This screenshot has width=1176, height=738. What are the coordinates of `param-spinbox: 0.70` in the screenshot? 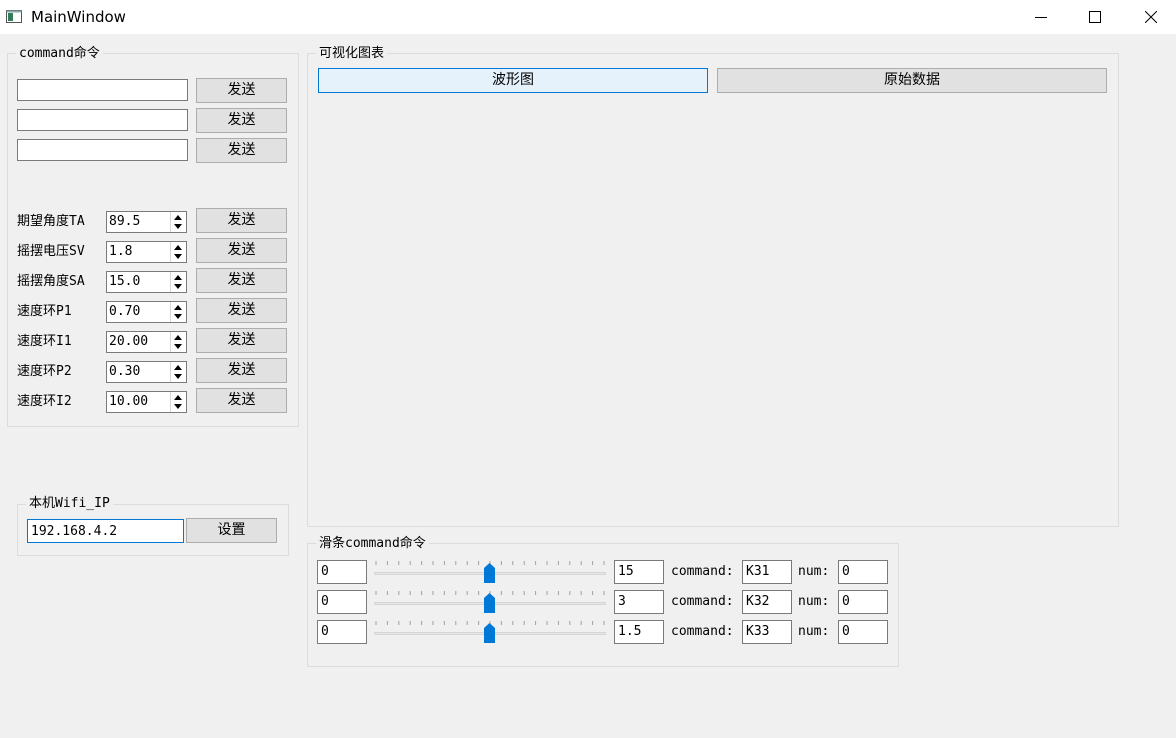 It's located at (146, 312).